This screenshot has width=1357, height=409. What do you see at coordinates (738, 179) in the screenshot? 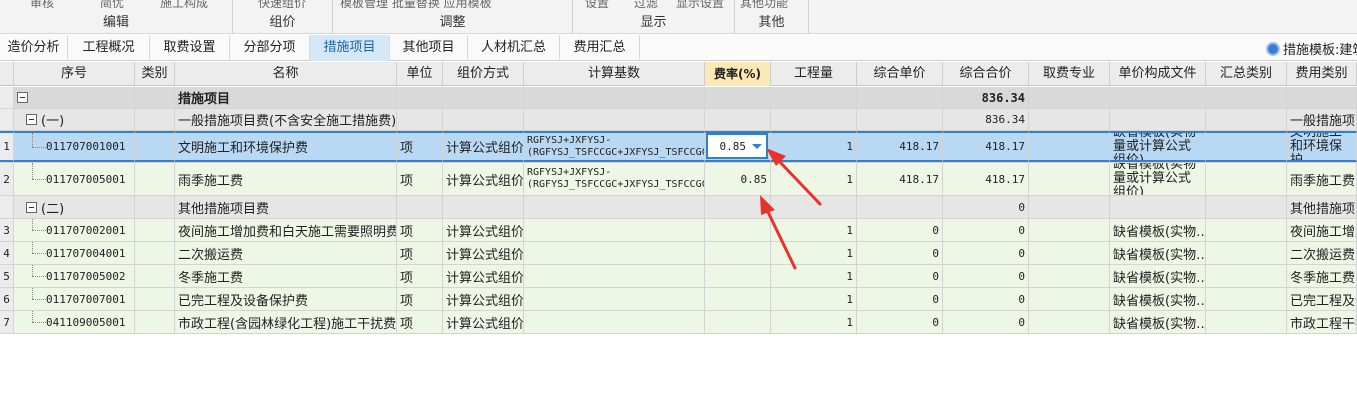
I see `rate-cell: 0.85` at bounding box center [738, 179].